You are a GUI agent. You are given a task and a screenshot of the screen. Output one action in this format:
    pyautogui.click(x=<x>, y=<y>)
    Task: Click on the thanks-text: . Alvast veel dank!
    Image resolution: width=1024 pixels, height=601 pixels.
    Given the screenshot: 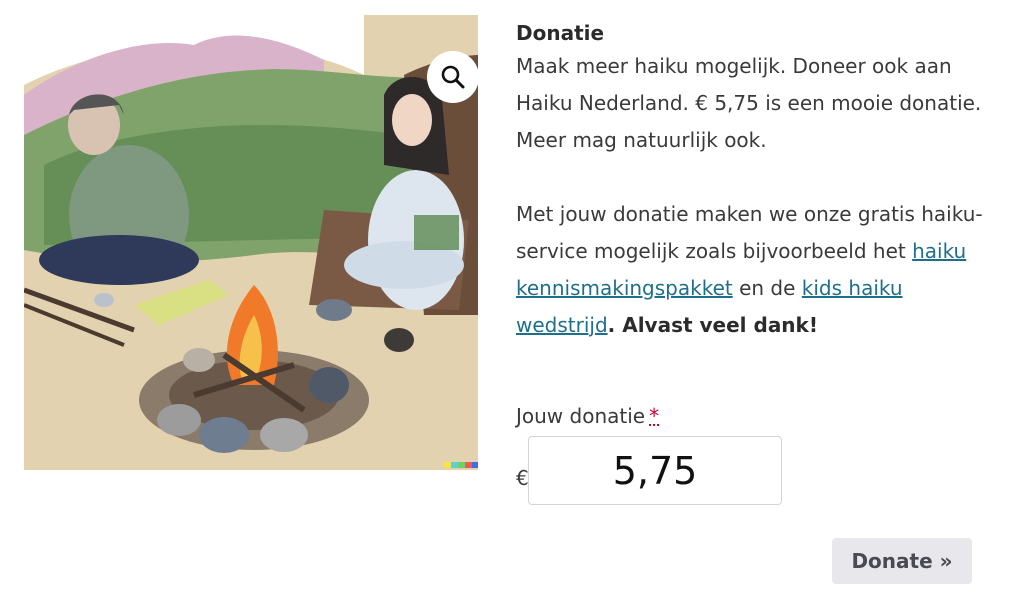 What is the action you would take?
    pyautogui.click(x=712, y=325)
    